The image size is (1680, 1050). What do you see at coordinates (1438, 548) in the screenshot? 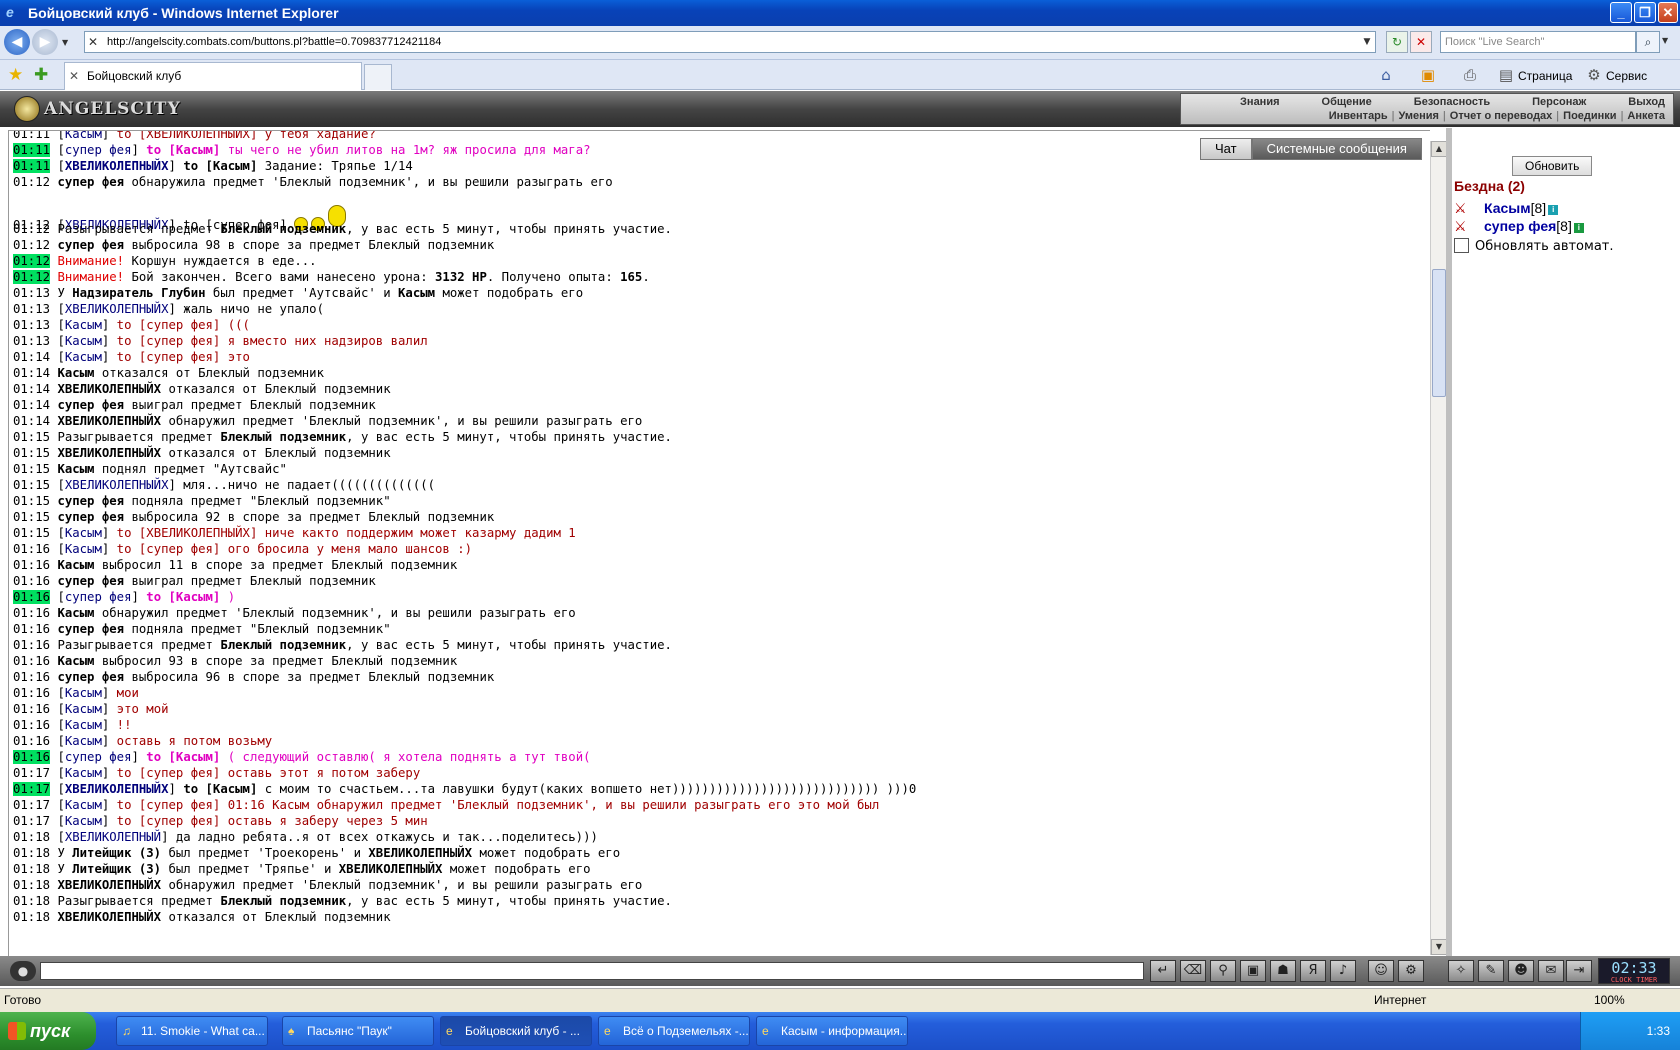
I see `chat-scrollbar: ▲ ▼` at bounding box center [1438, 548].